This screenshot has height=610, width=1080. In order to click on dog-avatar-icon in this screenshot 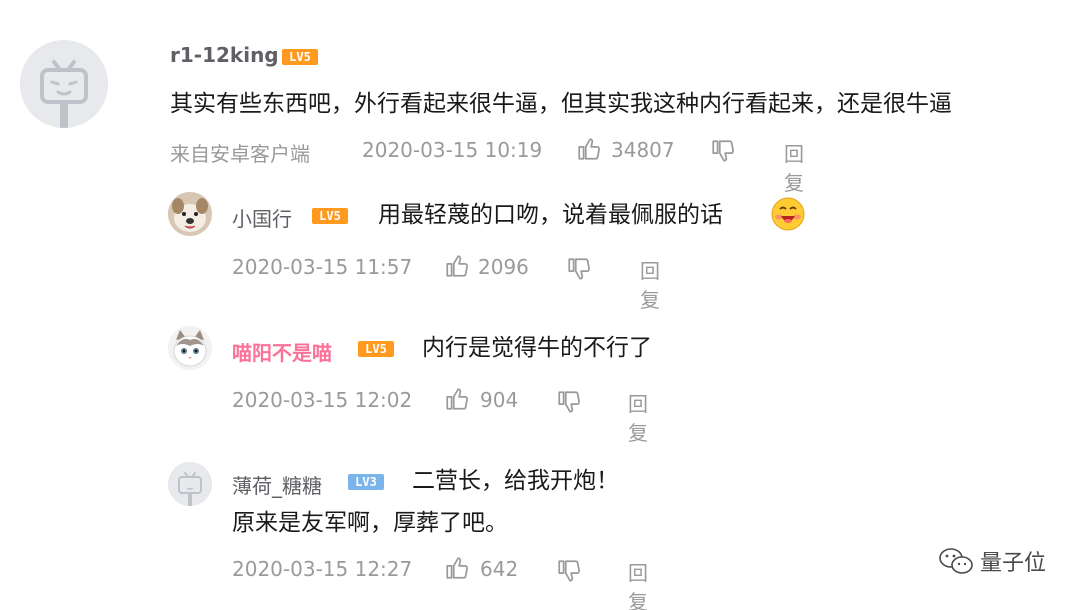, I will do `click(190, 214)`.